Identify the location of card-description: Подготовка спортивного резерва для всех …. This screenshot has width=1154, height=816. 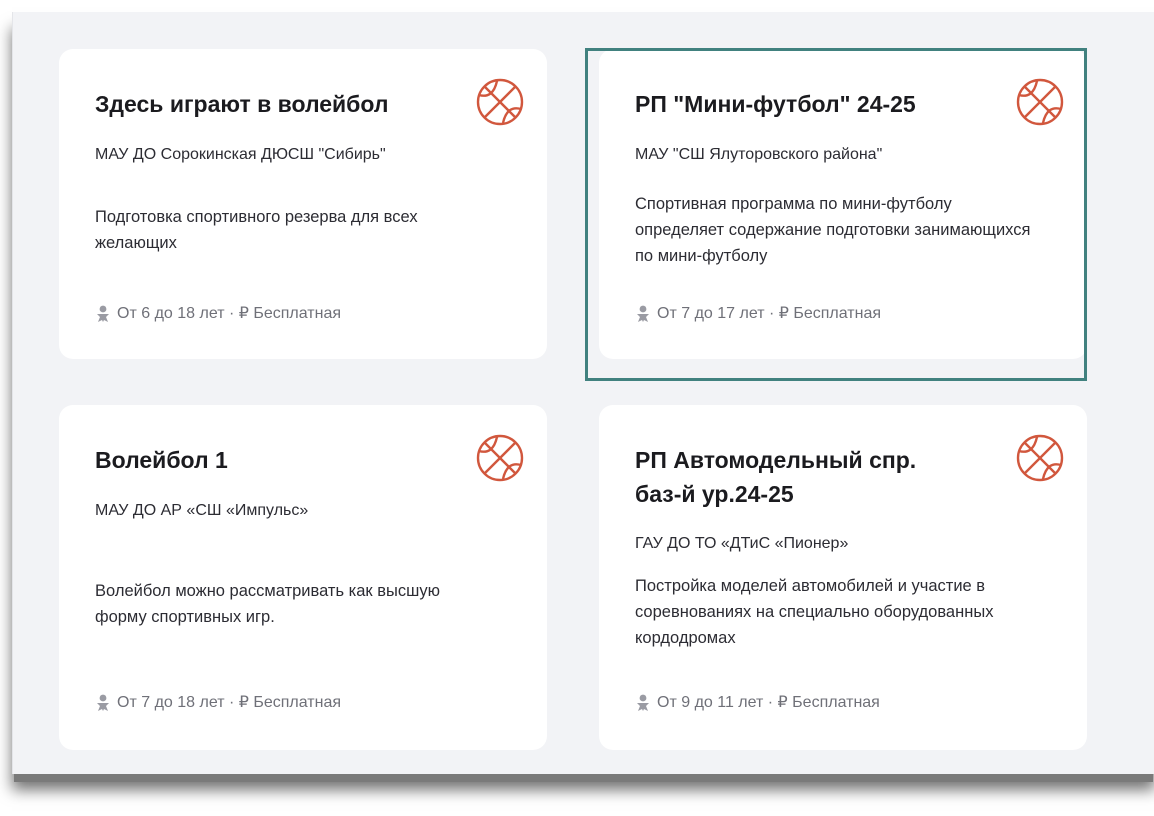
(256, 230).